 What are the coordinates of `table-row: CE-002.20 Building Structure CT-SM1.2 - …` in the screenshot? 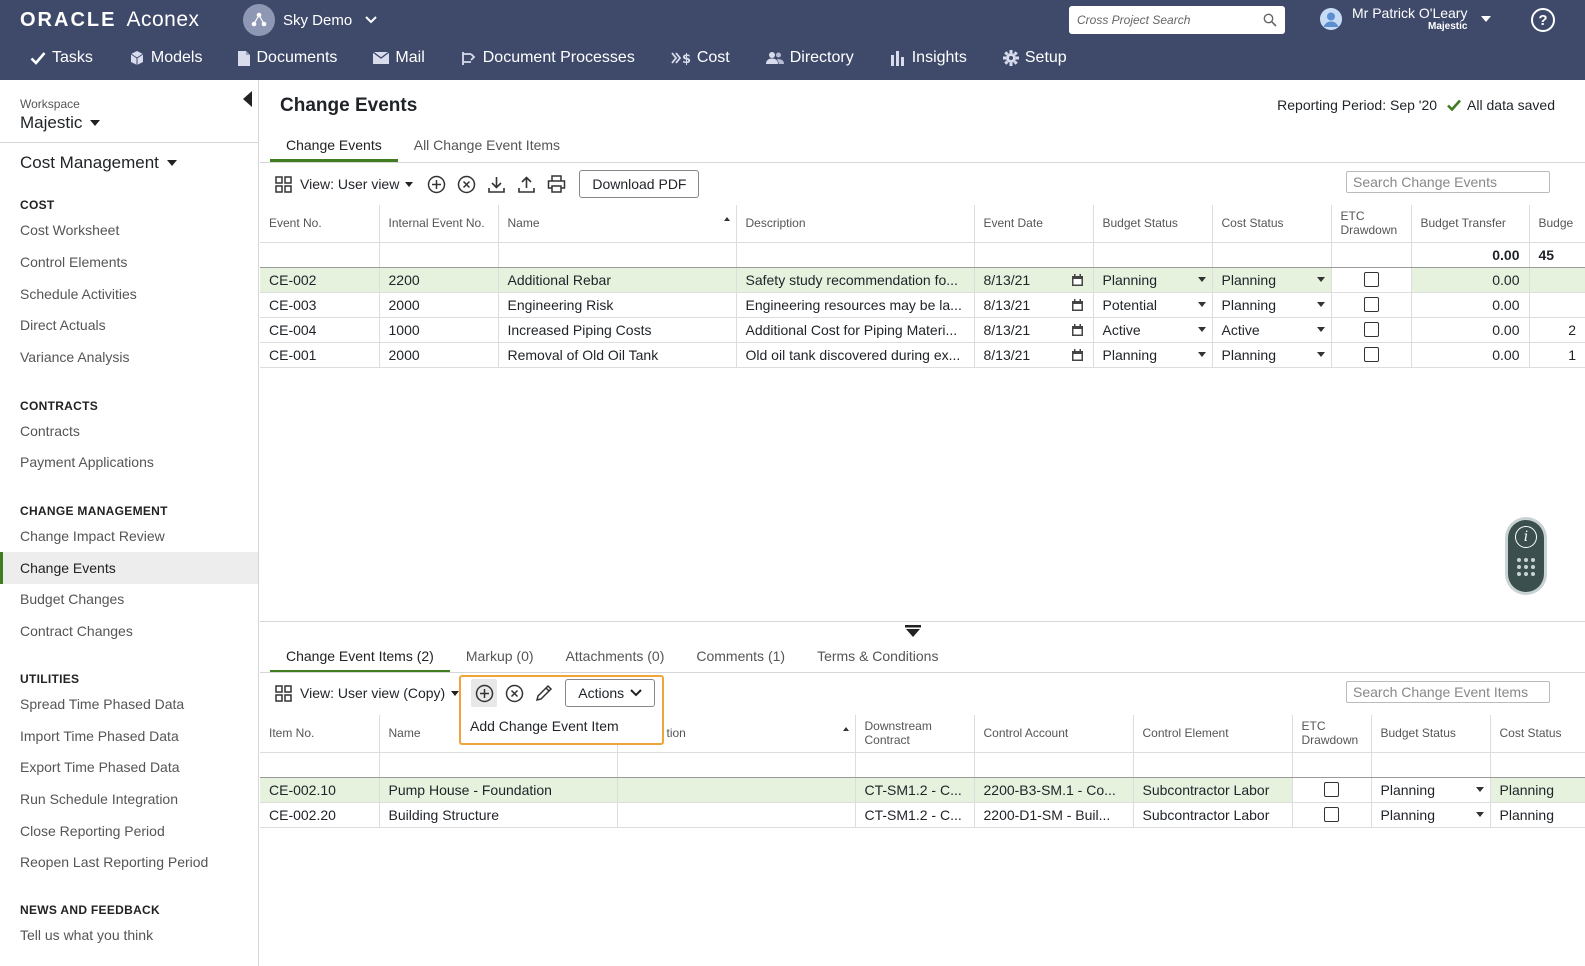 It's located at (922, 815).